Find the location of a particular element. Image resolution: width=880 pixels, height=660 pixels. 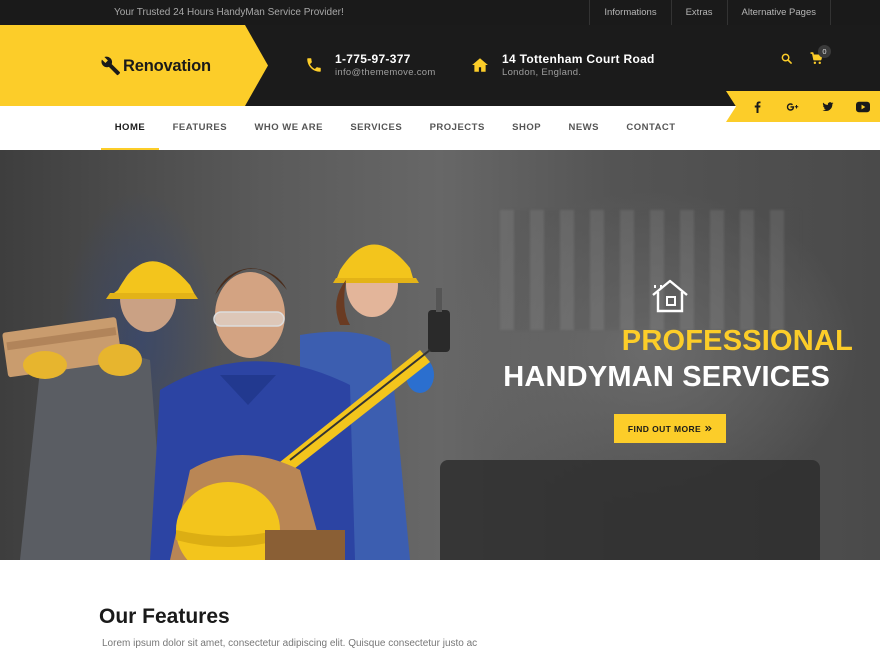

youtube-icon is located at coordinates (862, 106).